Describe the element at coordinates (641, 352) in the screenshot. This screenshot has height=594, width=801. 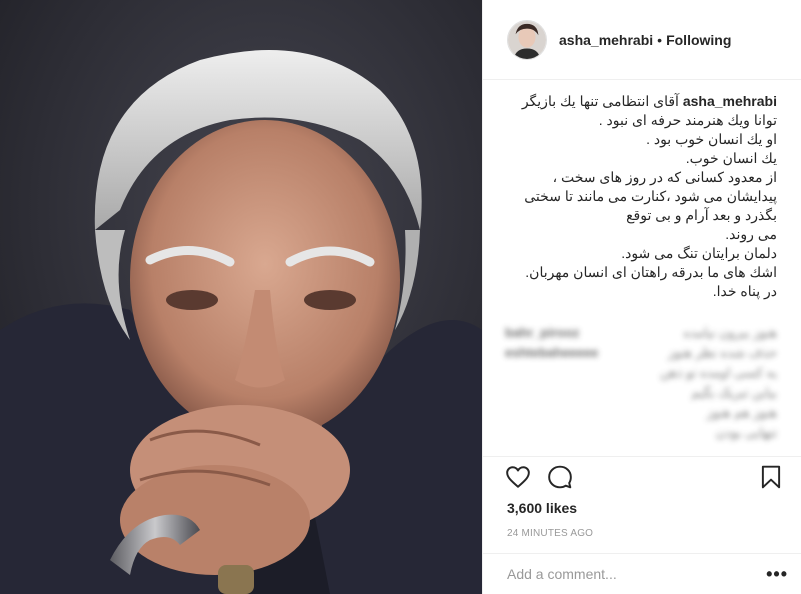
I see `comment-row: eshtebaheeeee حذف شده نظر هنوز` at that location.